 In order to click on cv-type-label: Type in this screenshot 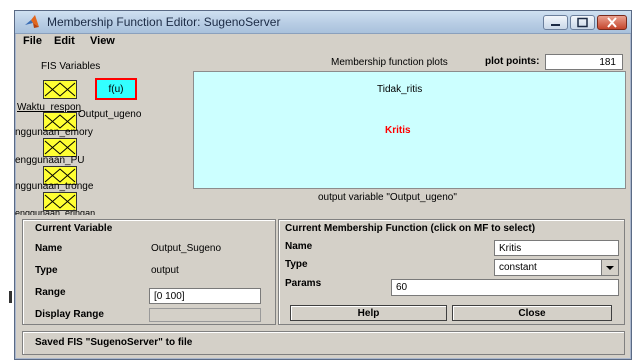, I will do `click(46, 270)`.